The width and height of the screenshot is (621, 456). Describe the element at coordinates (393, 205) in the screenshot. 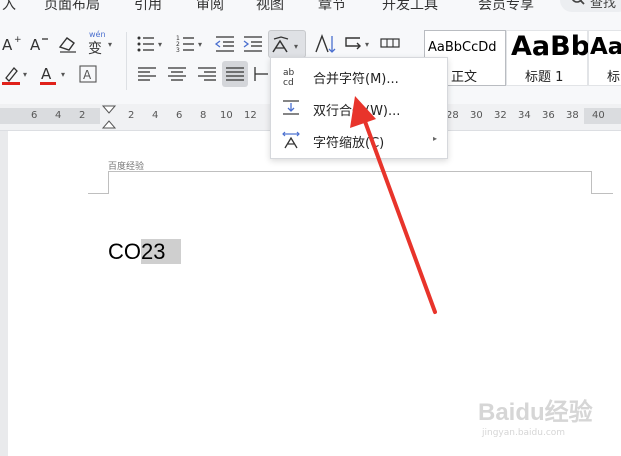

I see `annotation-arrow` at that location.